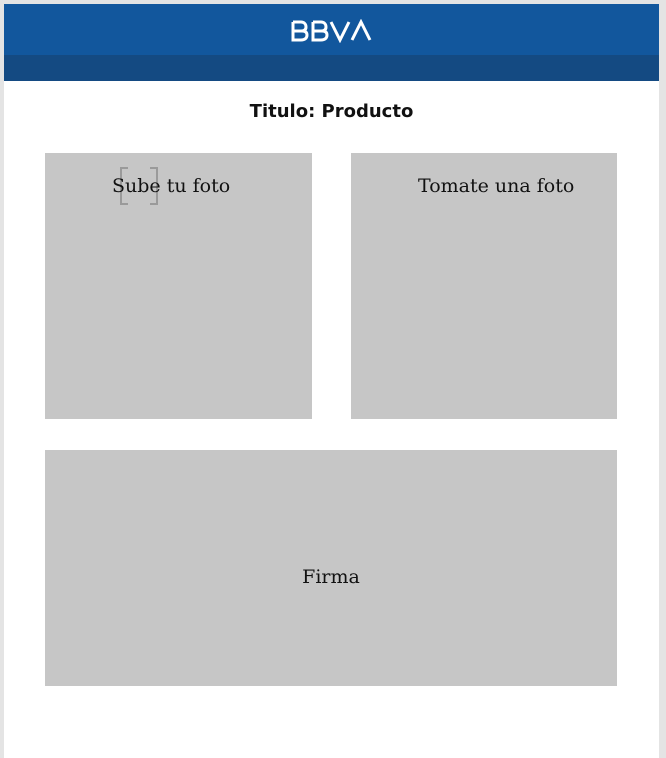  Describe the element at coordinates (331, 577) in the screenshot. I see `signature-label: Firma` at that location.